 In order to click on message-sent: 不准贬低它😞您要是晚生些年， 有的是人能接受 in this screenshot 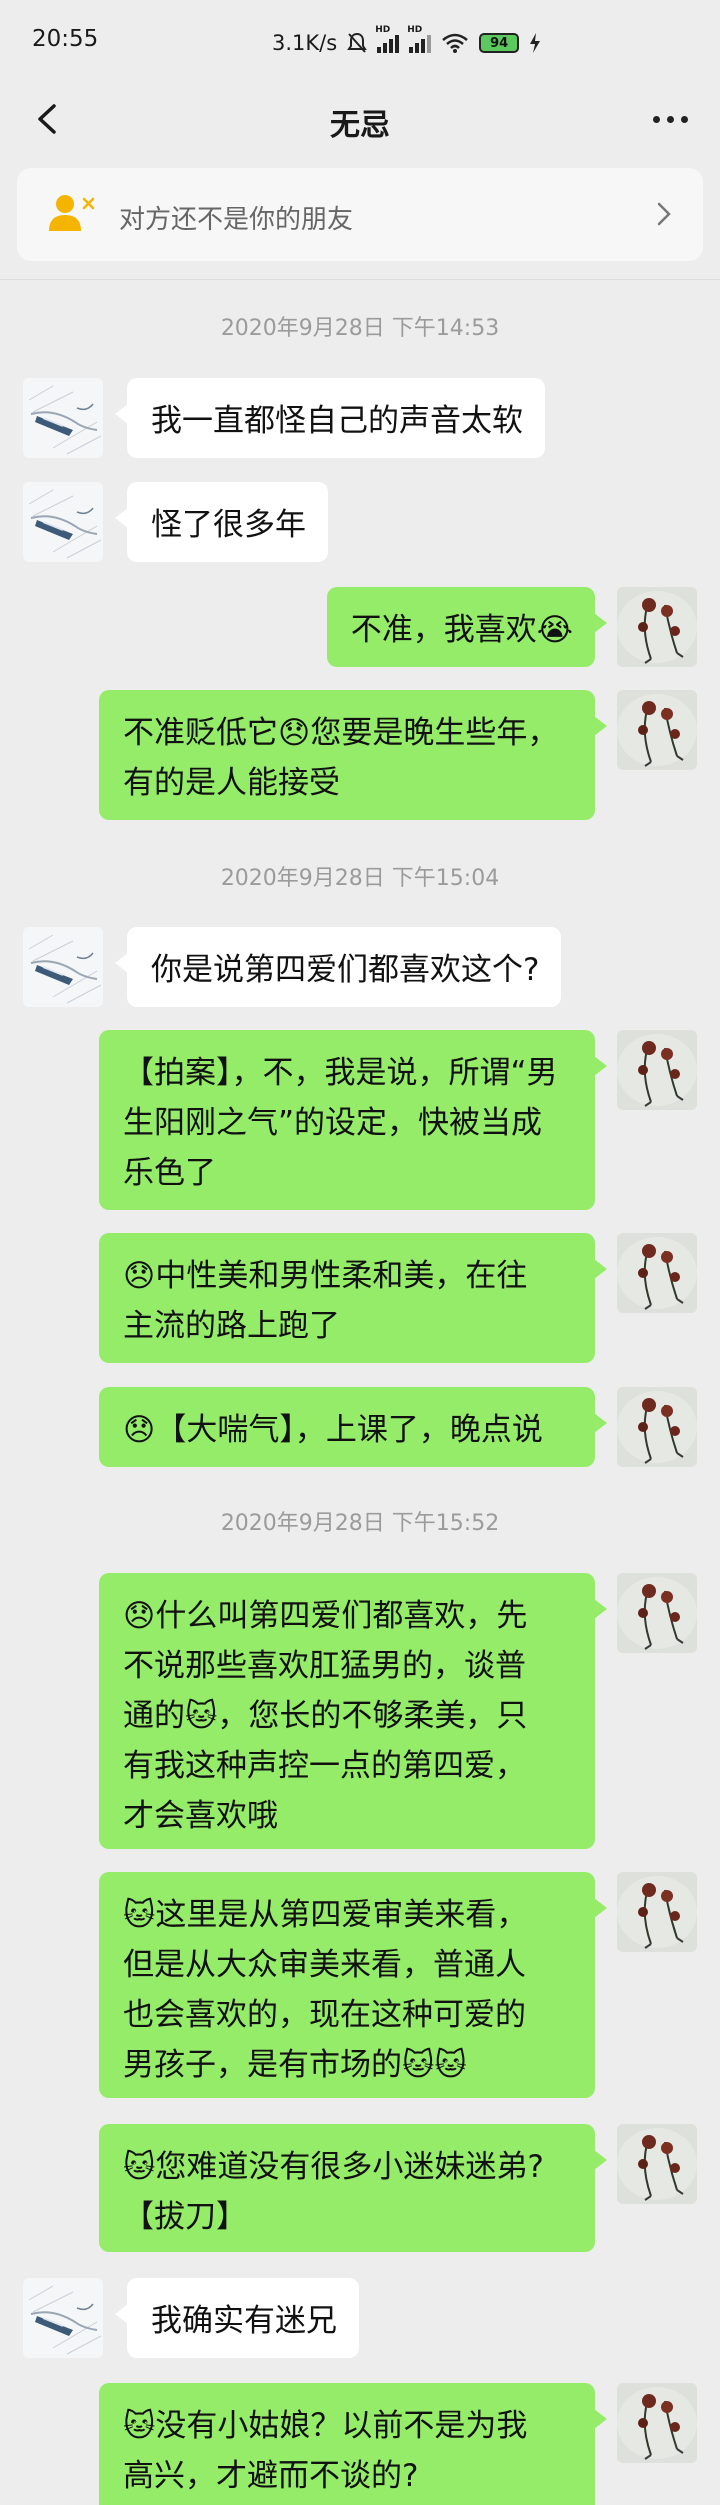, I will do `click(353, 755)`.